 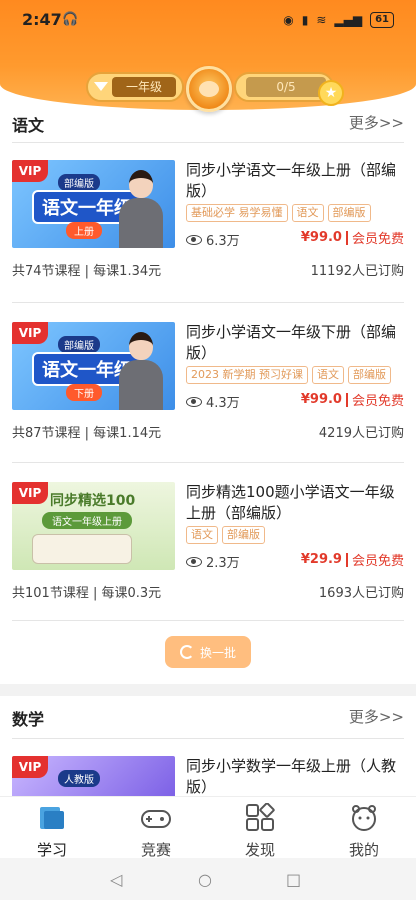 What do you see at coordinates (321, 559) in the screenshot?
I see `price: ¥29.9` at bounding box center [321, 559].